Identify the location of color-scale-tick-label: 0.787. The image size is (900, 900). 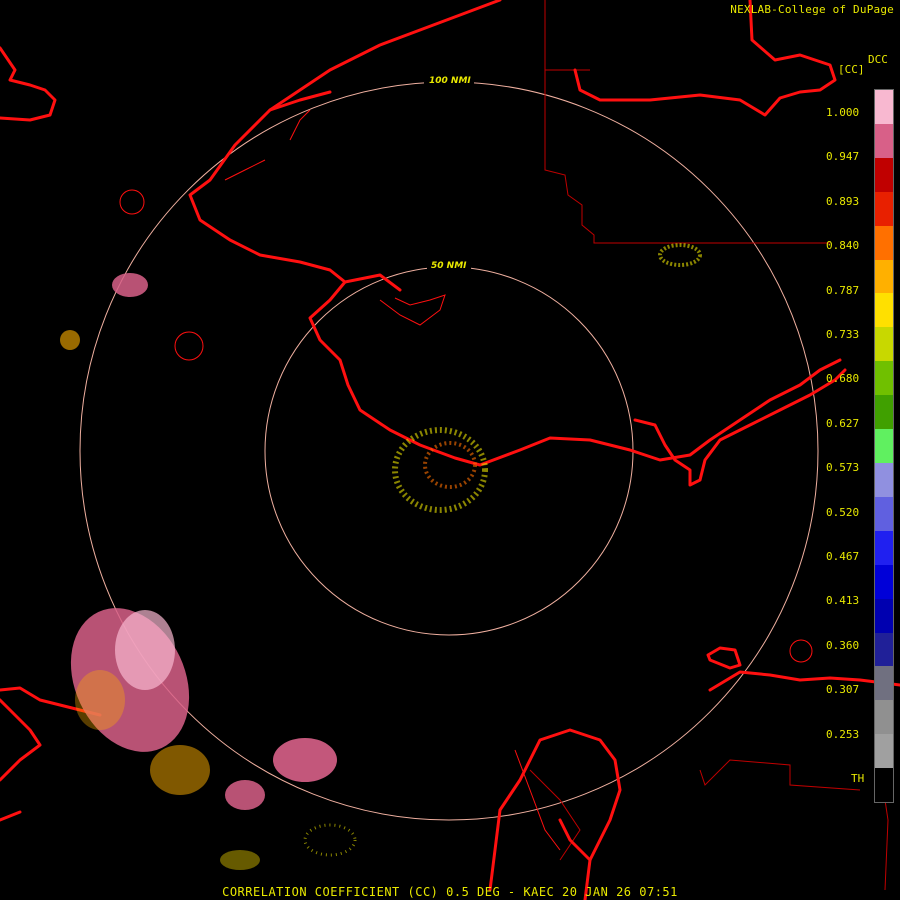
(843, 290).